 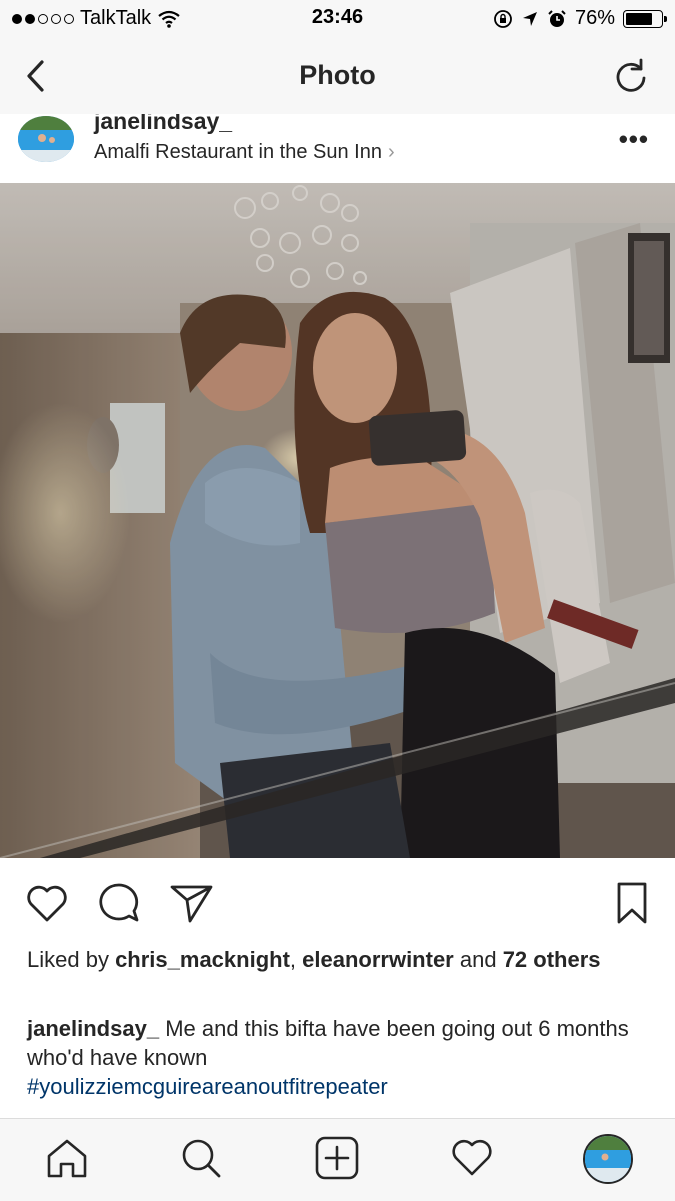 I want to click on add-post-icon, so click(x=337, y=1158).